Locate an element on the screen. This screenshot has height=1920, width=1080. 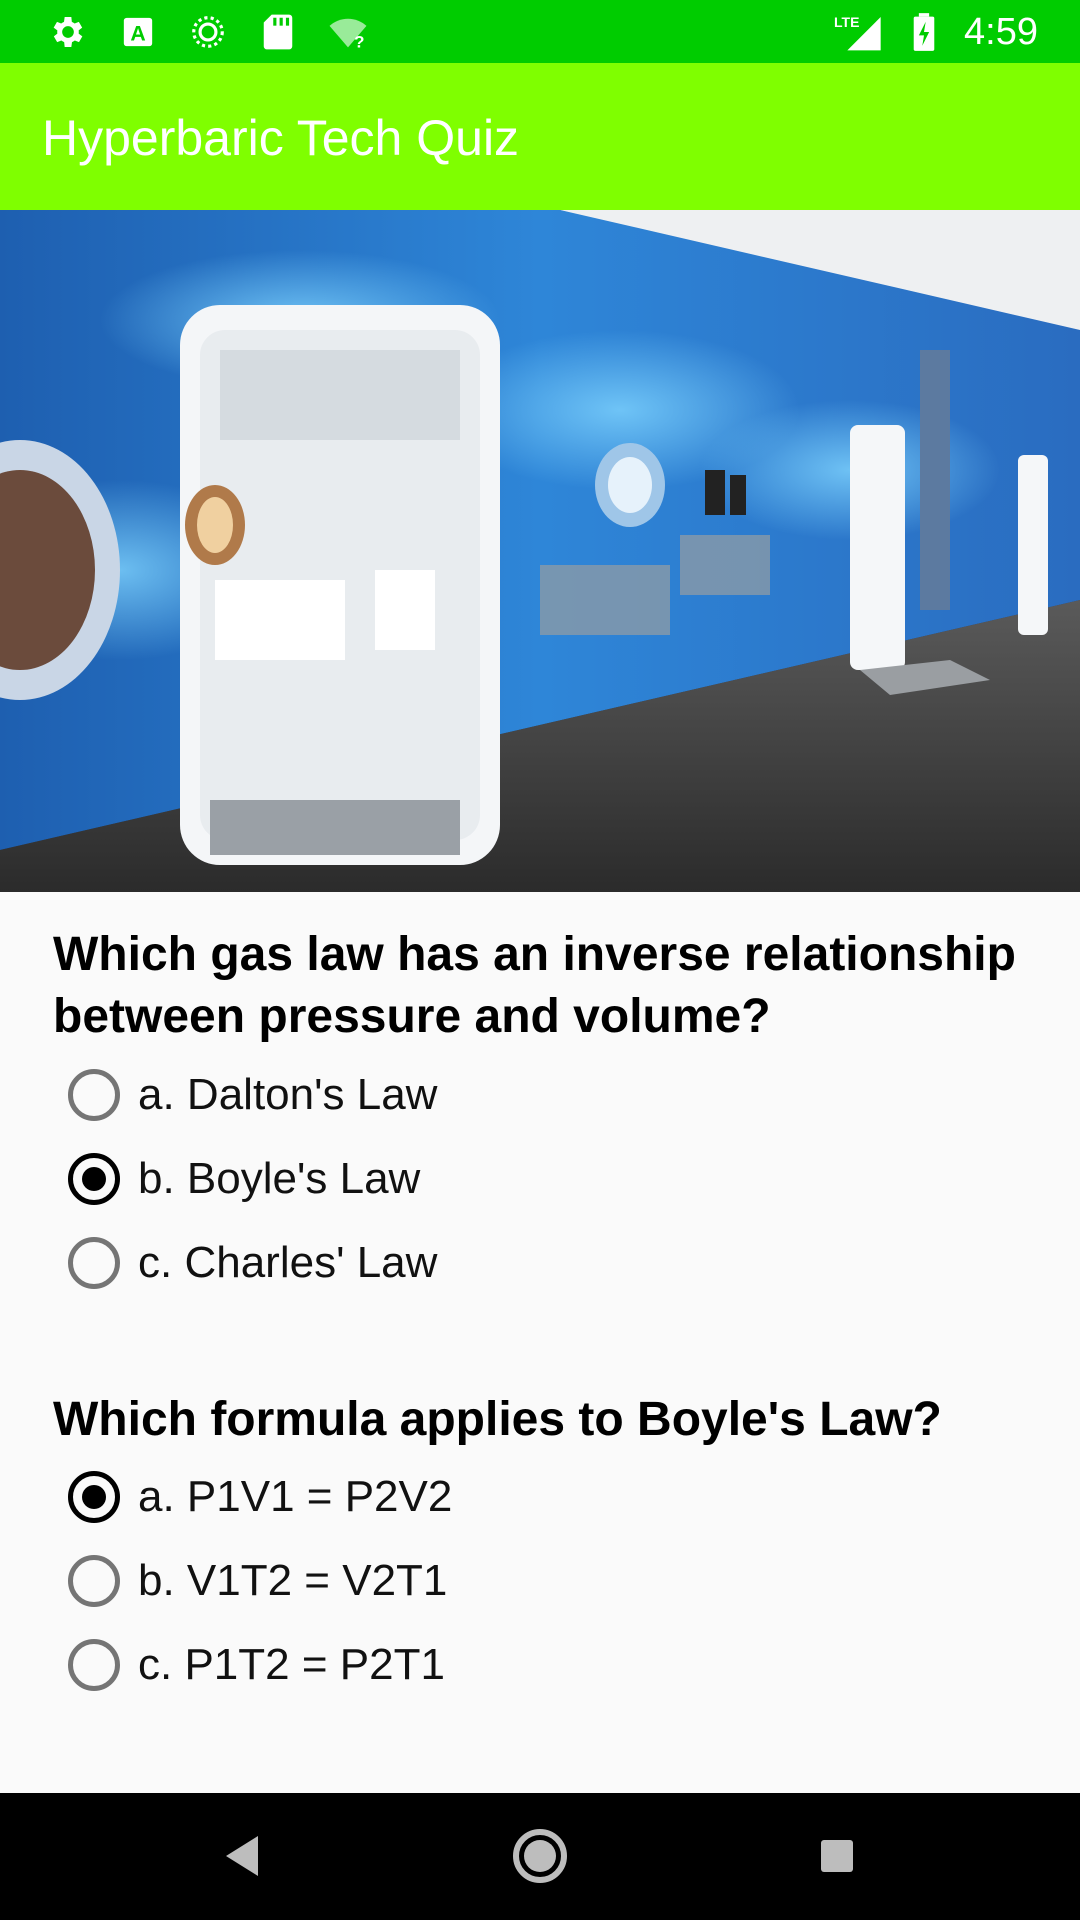
app-title: Hyperbaric Tech Quiz is located at coordinates (281, 138).